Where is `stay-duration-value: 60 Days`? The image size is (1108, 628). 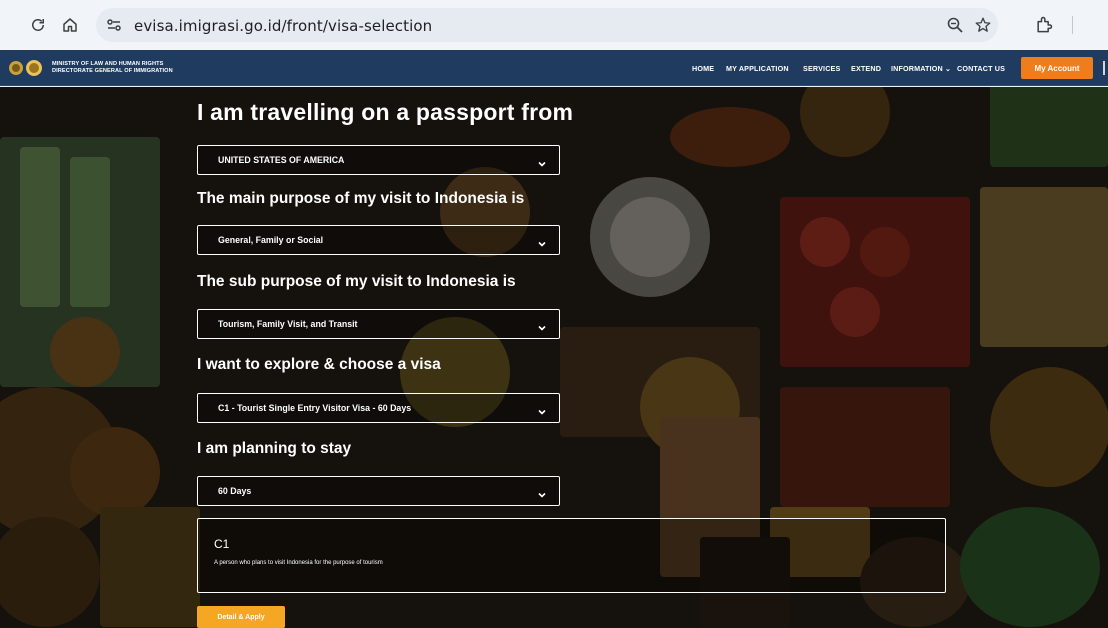
stay-duration-value: 60 Days is located at coordinates (235, 491).